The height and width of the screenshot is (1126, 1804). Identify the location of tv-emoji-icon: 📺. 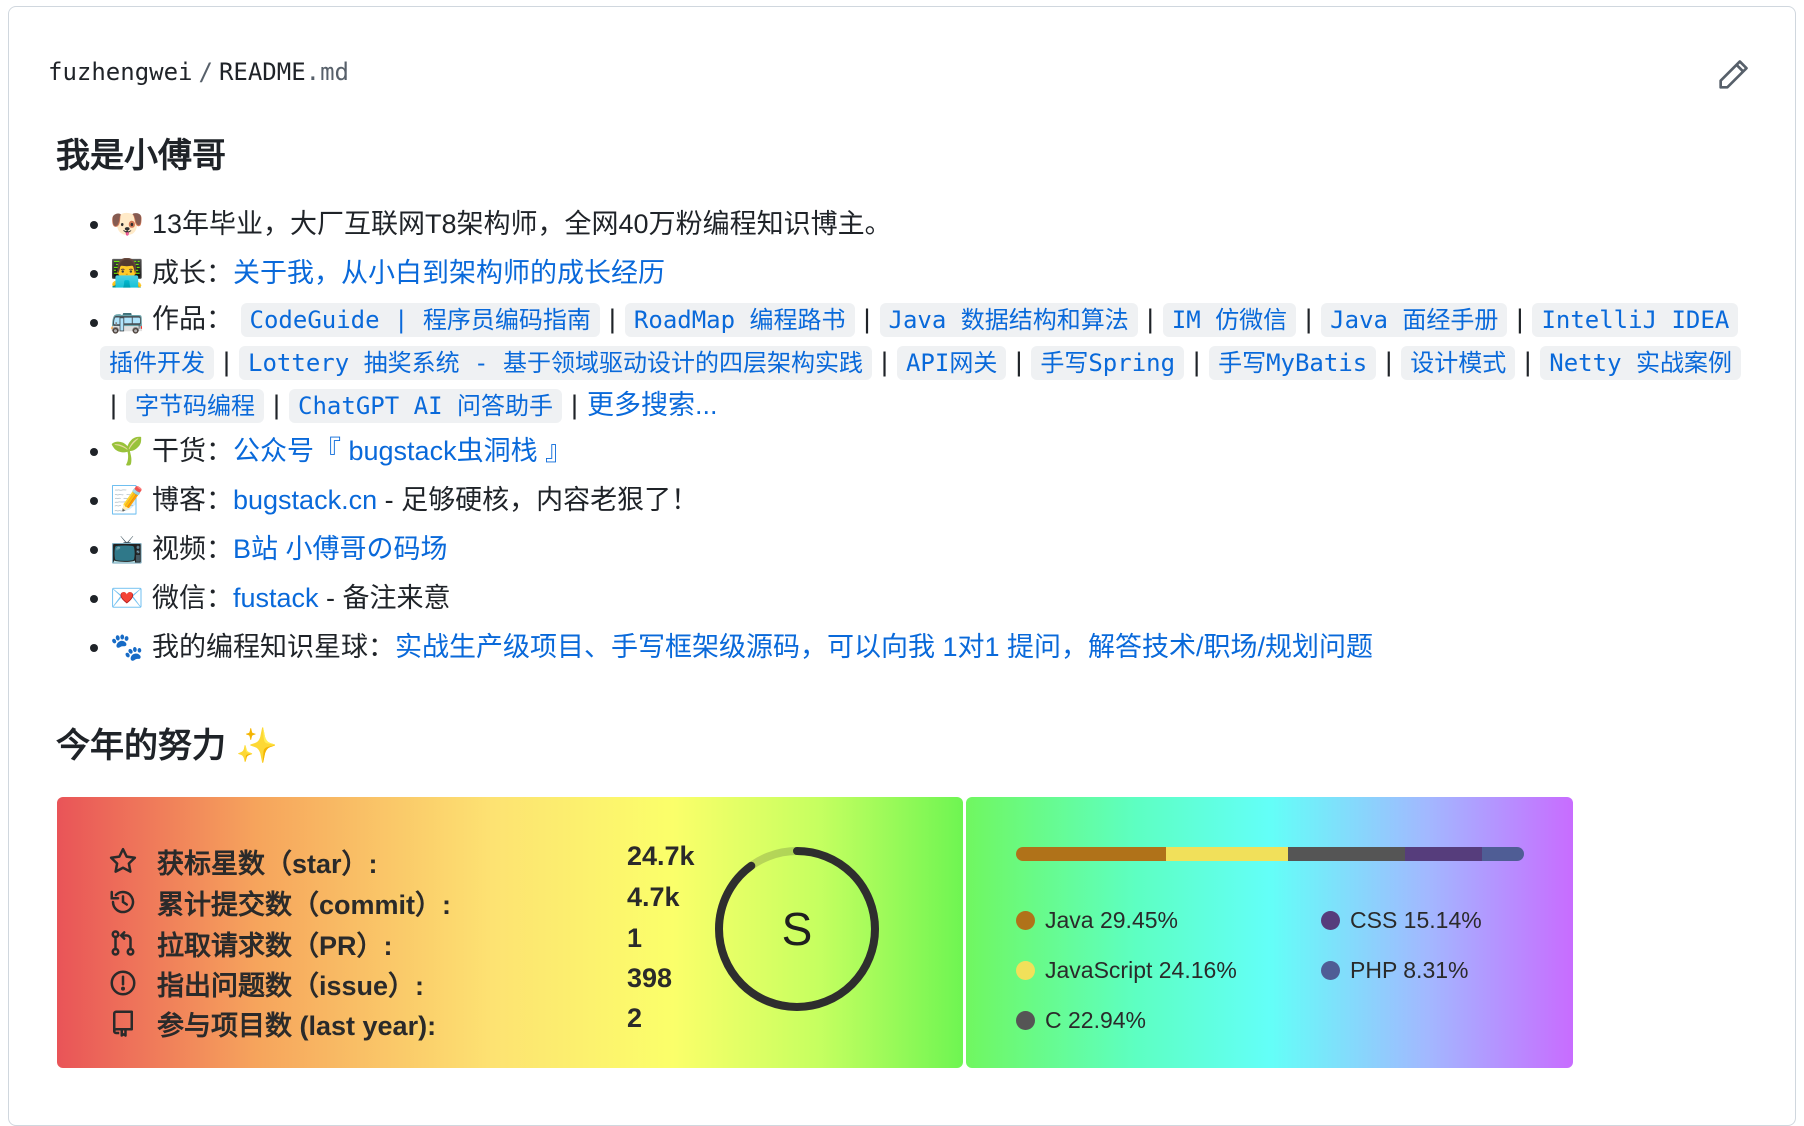
(127, 549).